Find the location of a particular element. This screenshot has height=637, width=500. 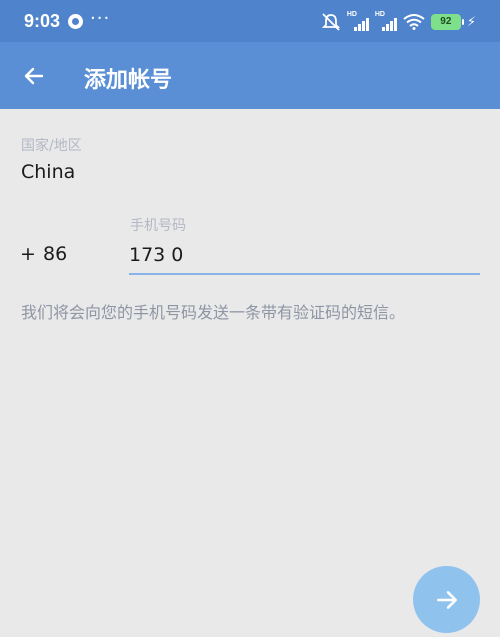

phone-number-input is located at coordinates (304, 256).